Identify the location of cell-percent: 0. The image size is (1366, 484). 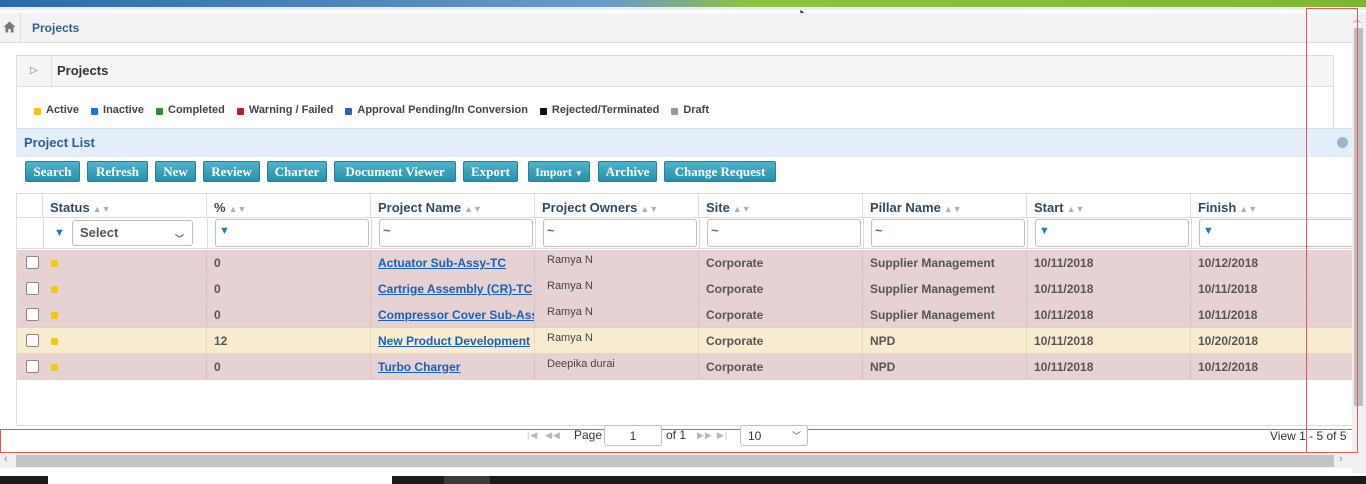
(217, 289).